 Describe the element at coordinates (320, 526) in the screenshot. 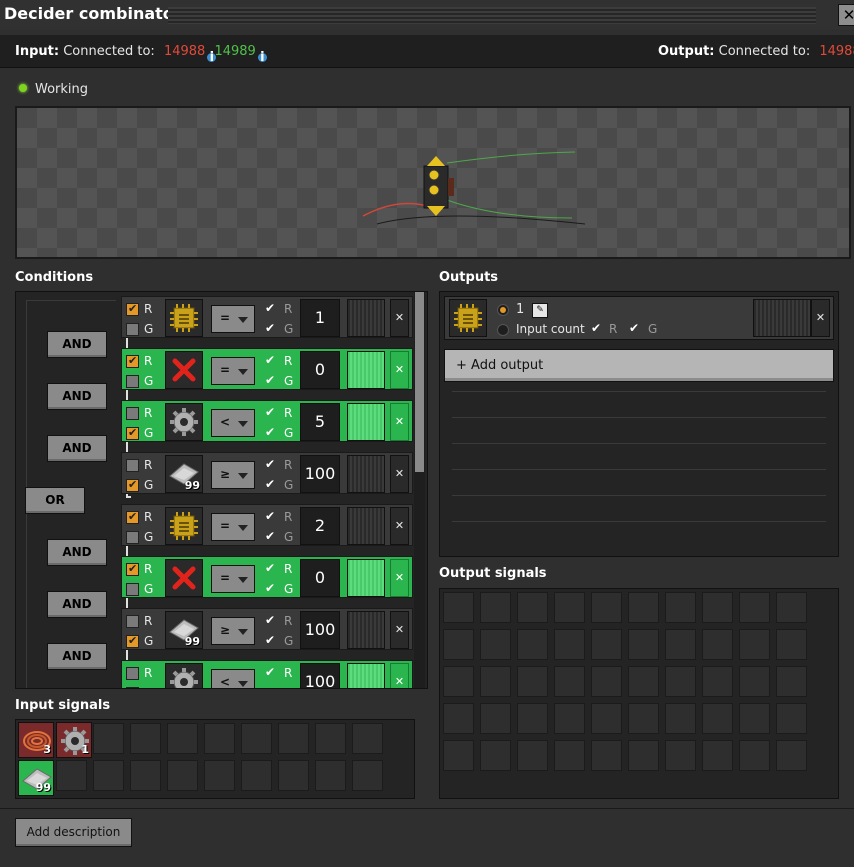

I see `constant-value-field: 2` at that location.